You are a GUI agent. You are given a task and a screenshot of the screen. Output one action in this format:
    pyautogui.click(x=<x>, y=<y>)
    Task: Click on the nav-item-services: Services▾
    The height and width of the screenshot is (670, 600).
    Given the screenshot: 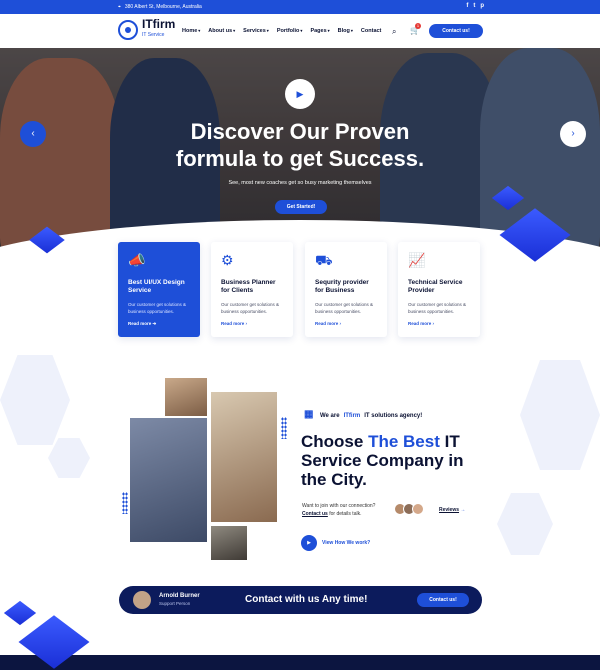 What is the action you would take?
    pyautogui.click(x=256, y=31)
    